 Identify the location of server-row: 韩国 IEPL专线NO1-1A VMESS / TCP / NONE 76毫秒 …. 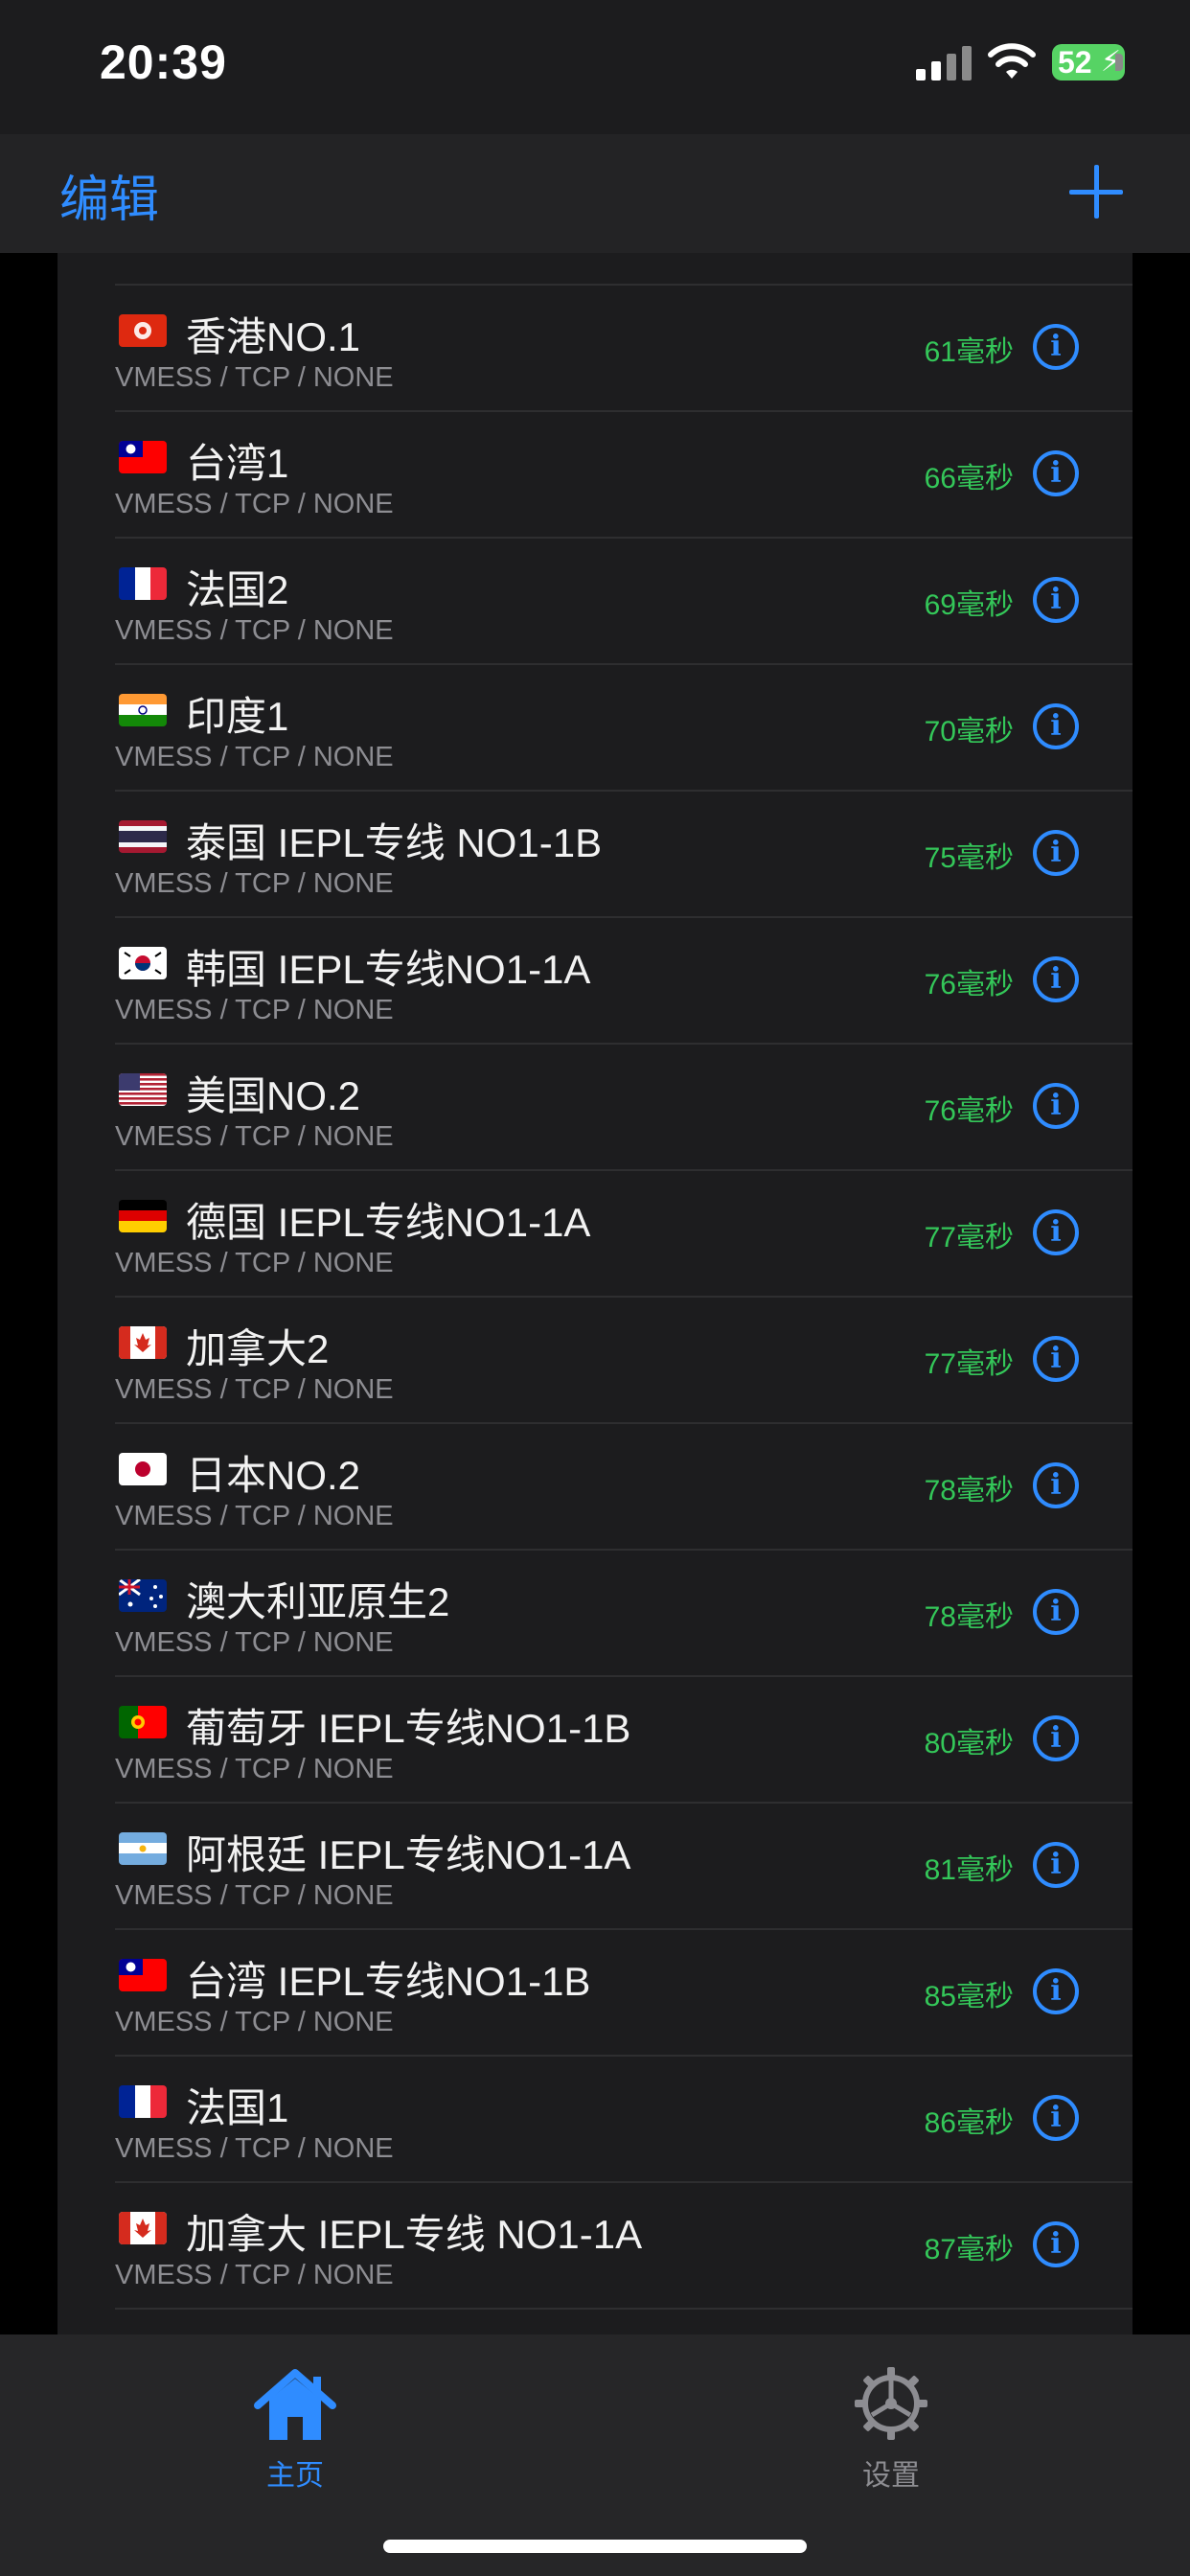
(595, 981).